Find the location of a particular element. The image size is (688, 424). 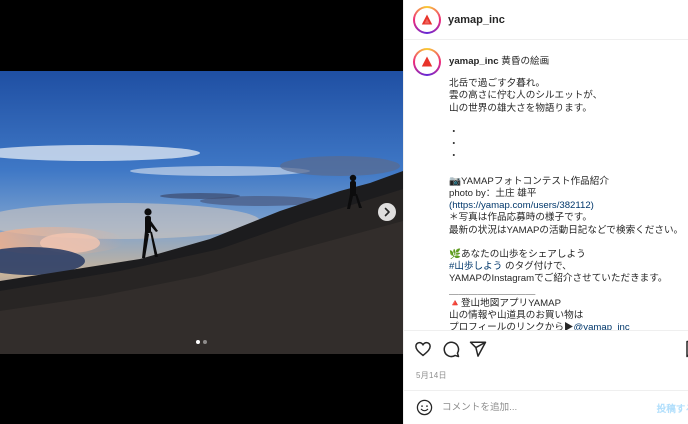

caption-line: 最新の状況はYAMAPの活動日記などで検索ください。 is located at coordinates (566, 230).